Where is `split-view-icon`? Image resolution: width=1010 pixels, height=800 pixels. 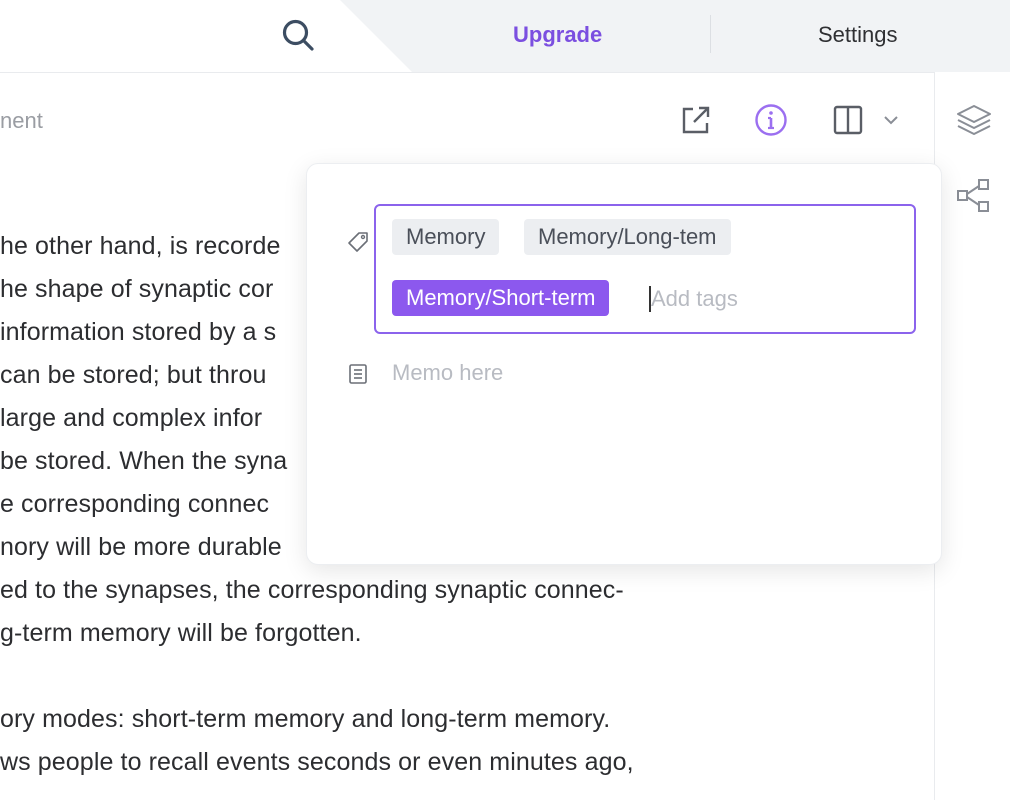 split-view-icon is located at coordinates (848, 120).